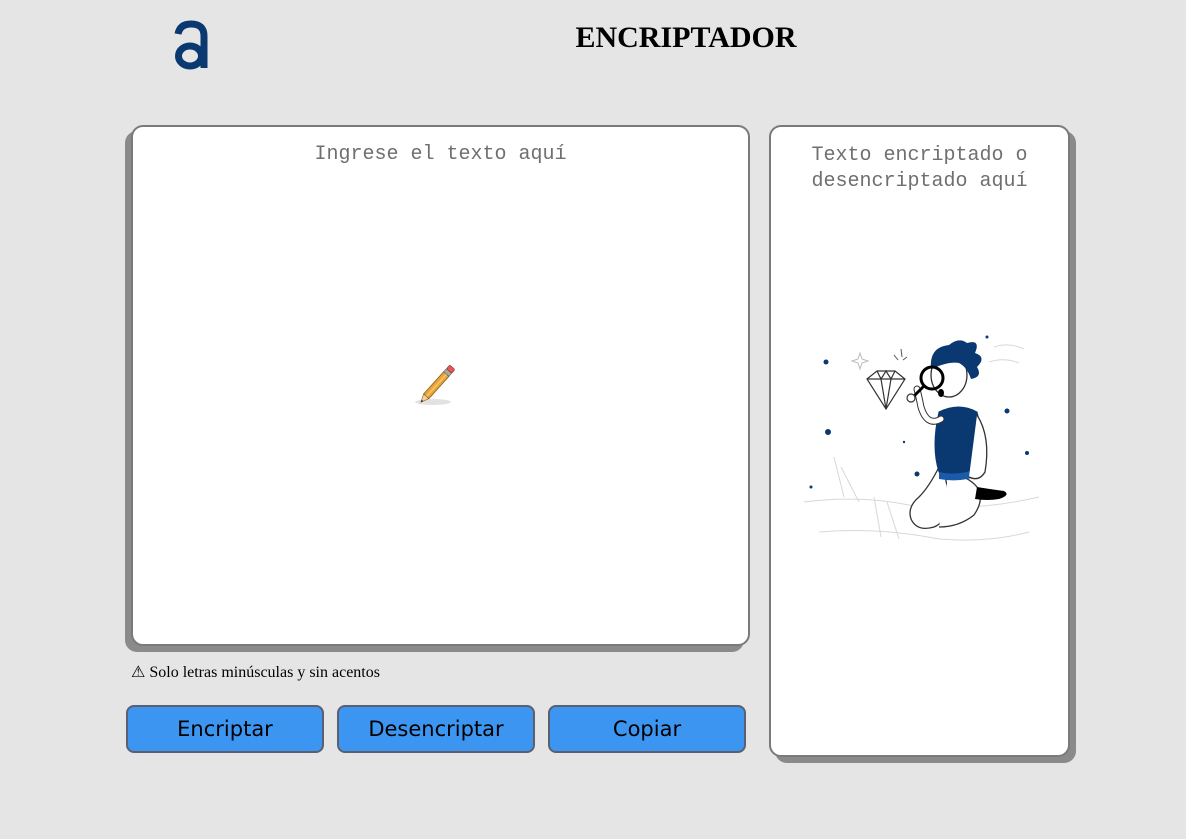 This screenshot has width=1186, height=839. What do you see at coordinates (686, 37) in the screenshot?
I see `page-title: ENCRIPTADOR` at bounding box center [686, 37].